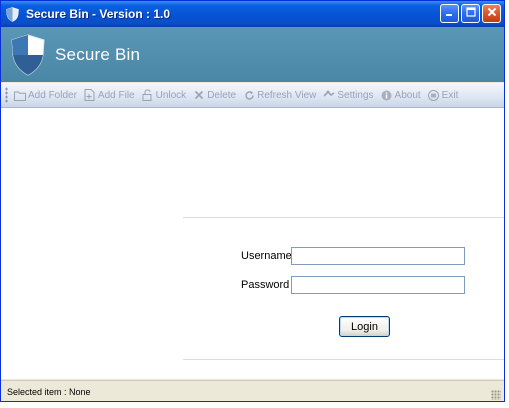  I want to click on about-label: About, so click(407, 95).